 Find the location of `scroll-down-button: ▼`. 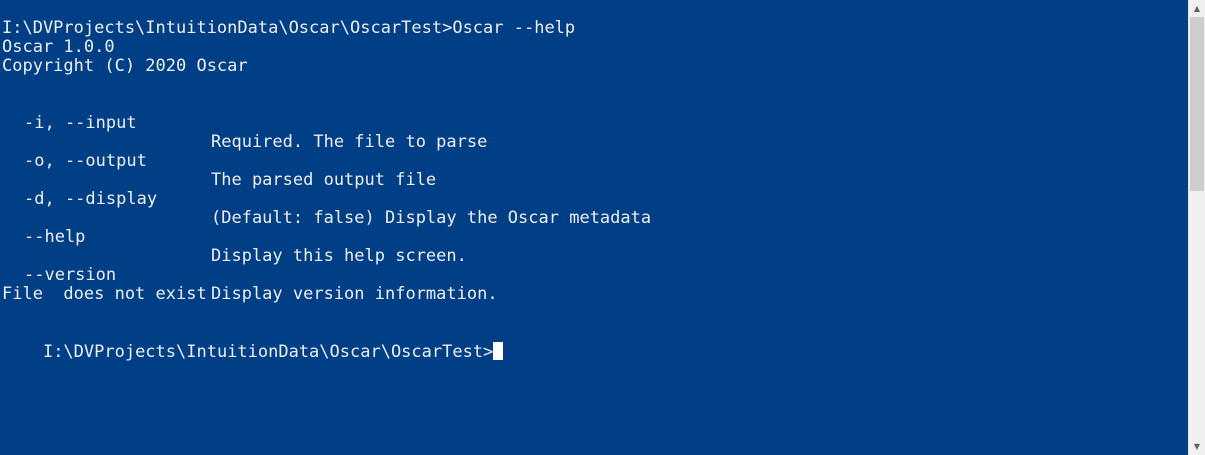

scroll-down-button: ▼ is located at coordinates (1197, 446).